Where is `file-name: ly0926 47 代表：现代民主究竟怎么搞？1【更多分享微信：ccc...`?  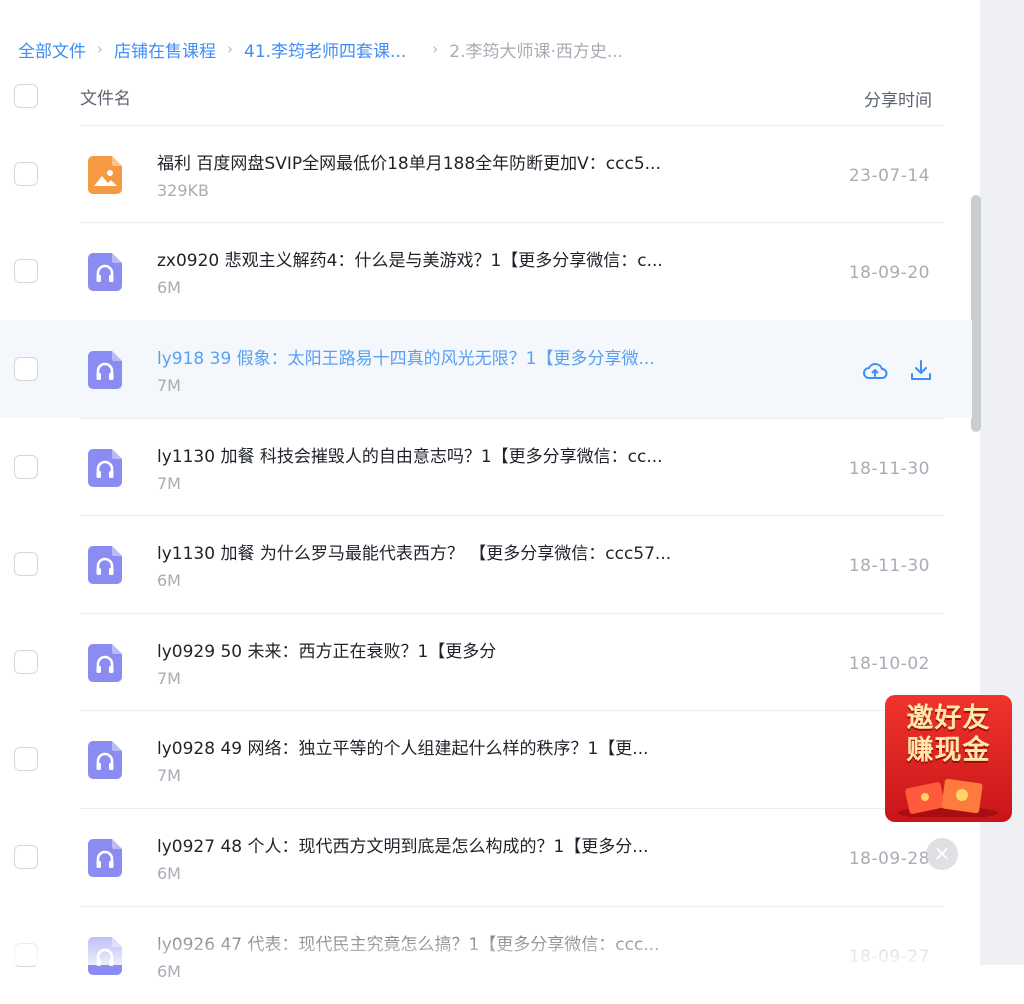 file-name: ly0926 47 代表：现代民主究竟怎么搞？1【更多分享微信：ccc... is located at coordinates (457, 942).